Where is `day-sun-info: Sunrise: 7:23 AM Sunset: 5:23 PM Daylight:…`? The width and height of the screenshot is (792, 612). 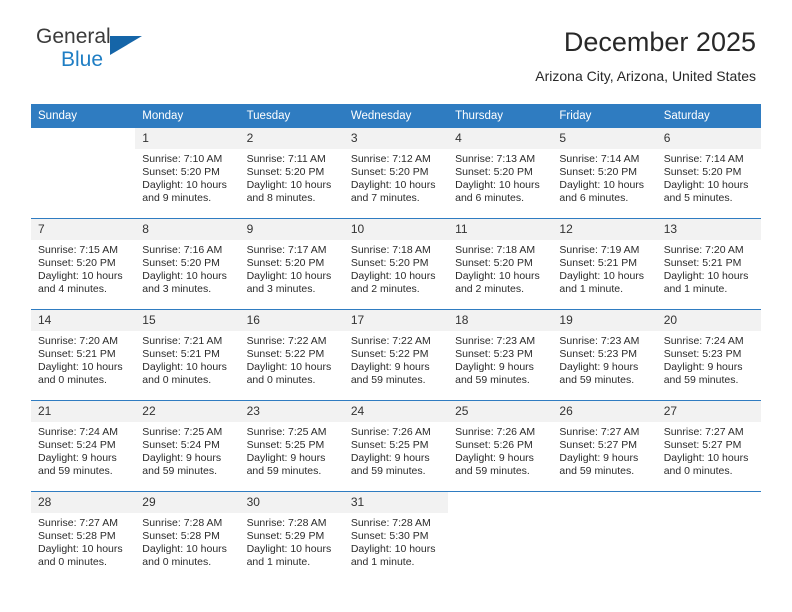
day-sun-info: Sunrise: 7:23 AM Sunset: 5:23 PM Daylight:… is located at coordinates (604, 359).